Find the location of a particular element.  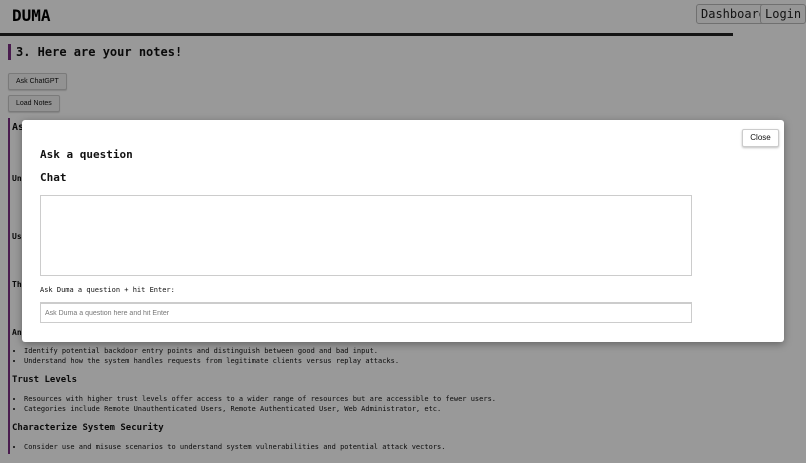

chat-heading: Chat is located at coordinates (53, 177).